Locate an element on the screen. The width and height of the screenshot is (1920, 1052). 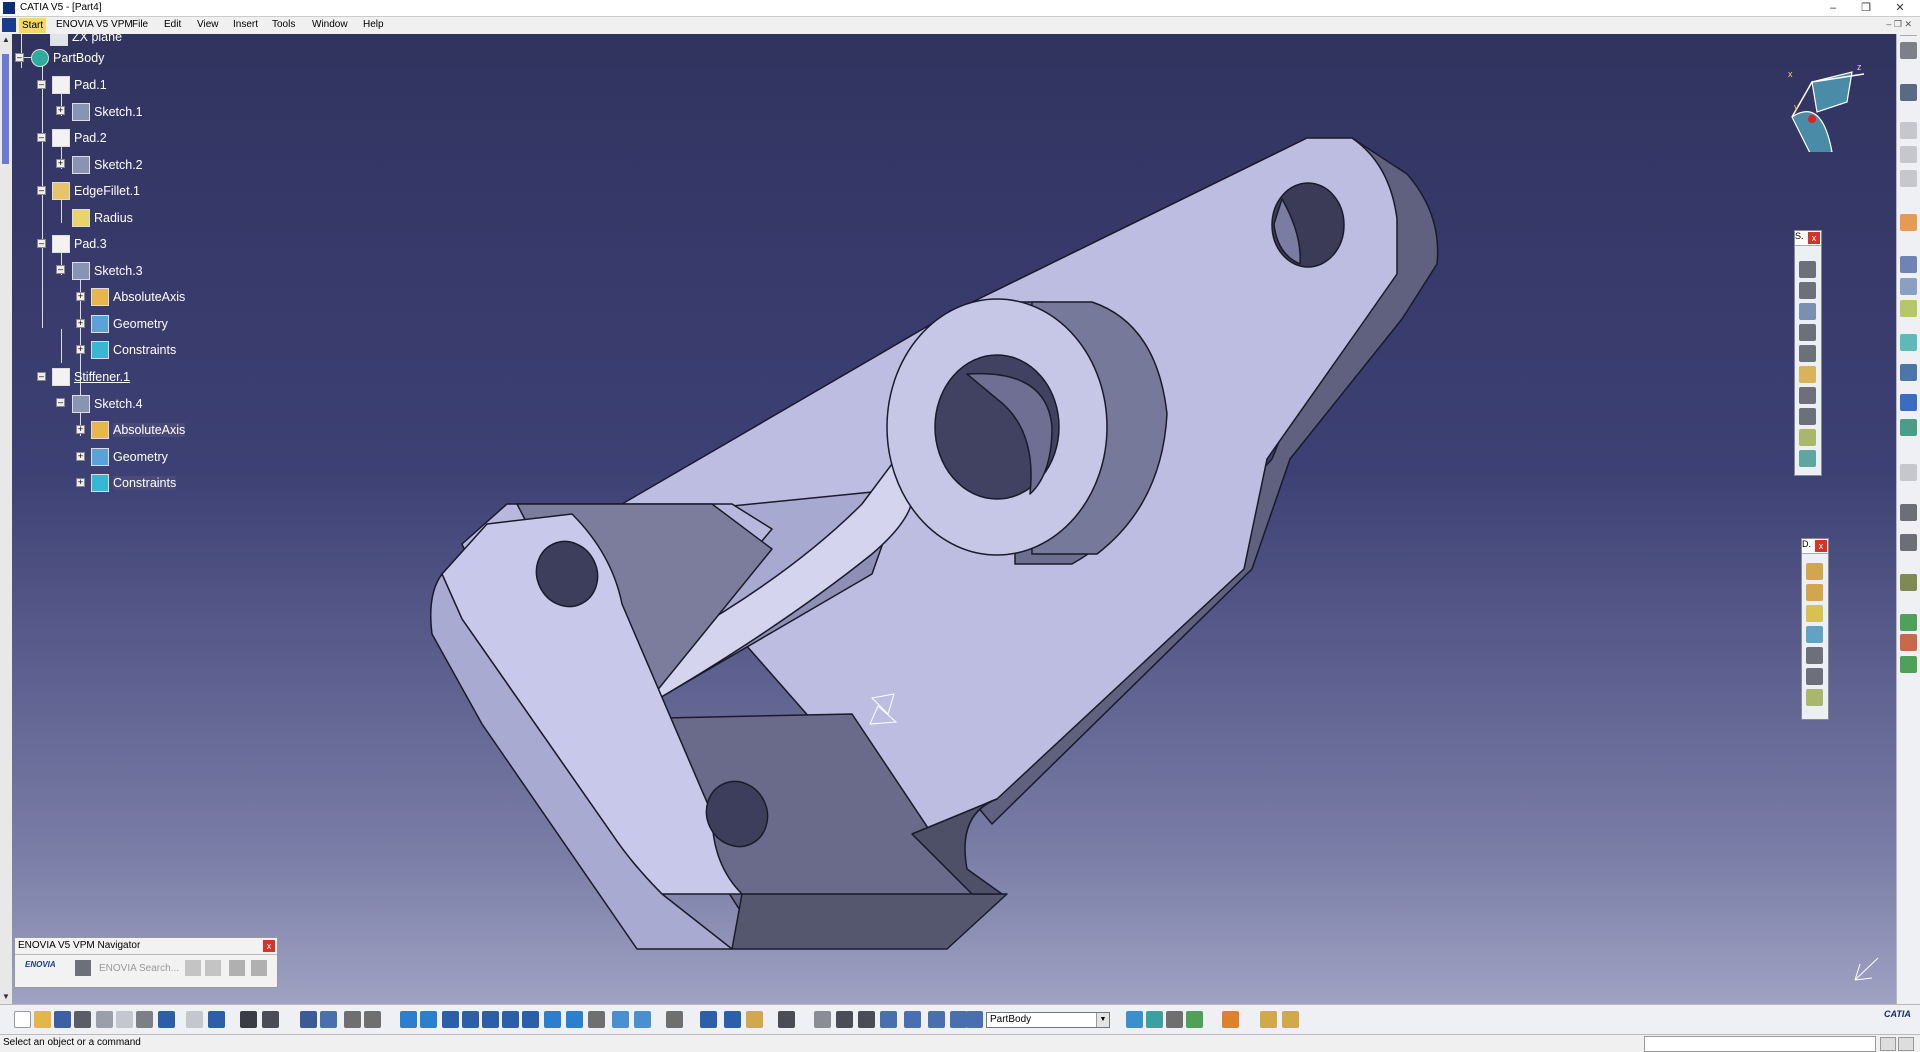
edge-fillet-tool-icon is located at coordinates (1814, 571).